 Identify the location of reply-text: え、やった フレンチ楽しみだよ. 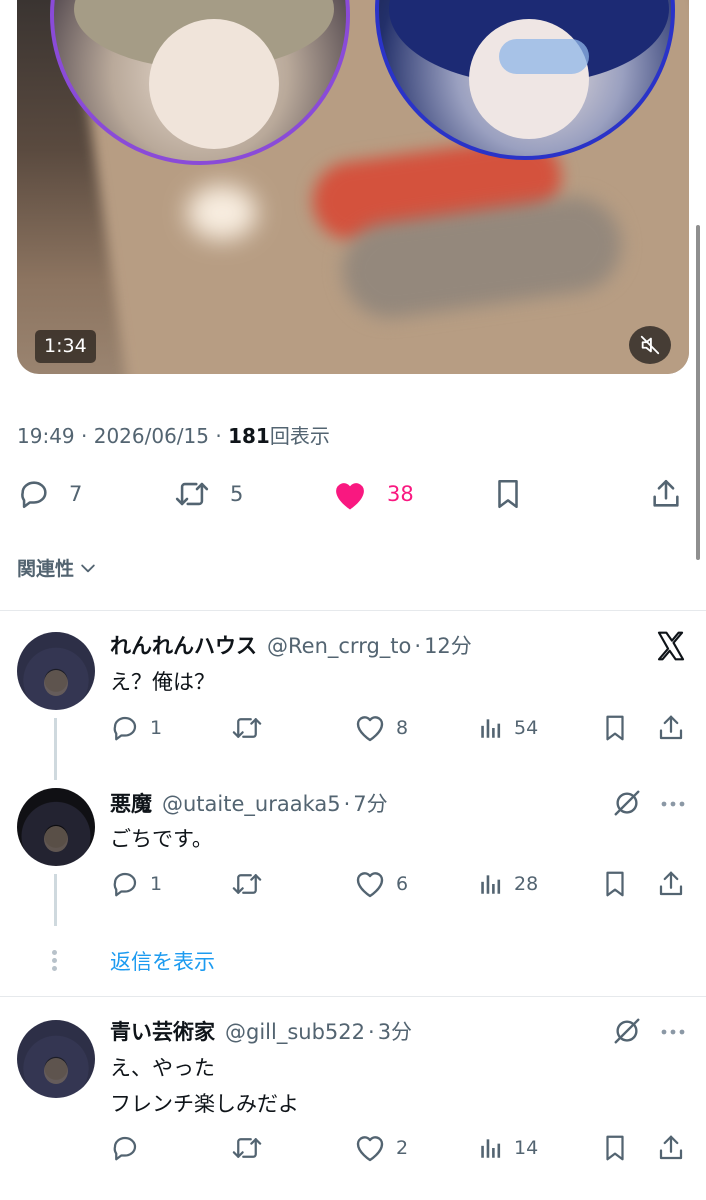
(204, 1086).